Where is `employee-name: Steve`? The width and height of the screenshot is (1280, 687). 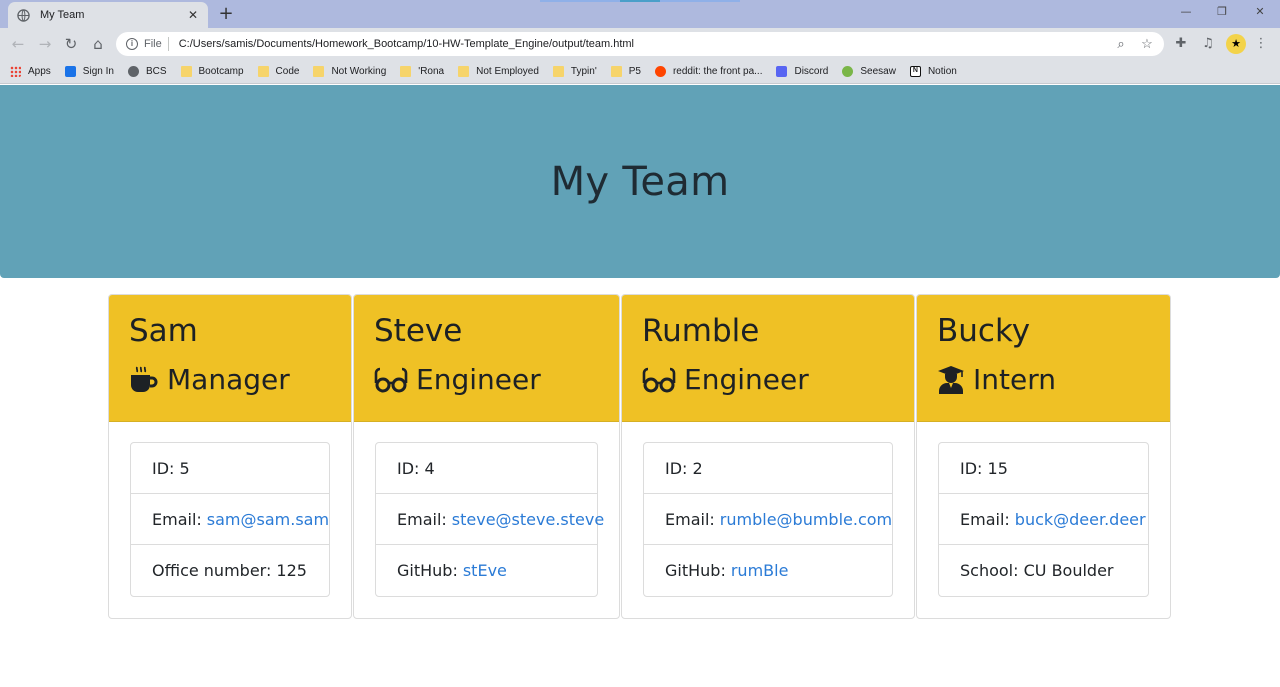 employee-name: Steve is located at coordinates (418, 331).